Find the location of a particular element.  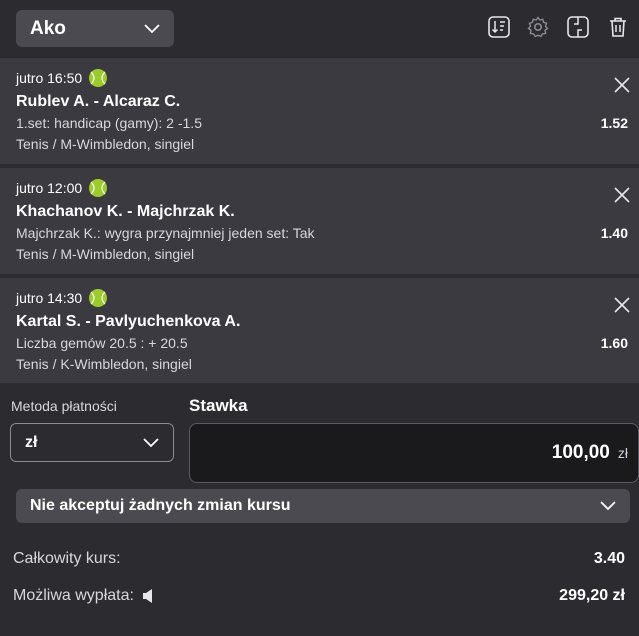

stake-label: Stawka is located at coordinates (218, 405).